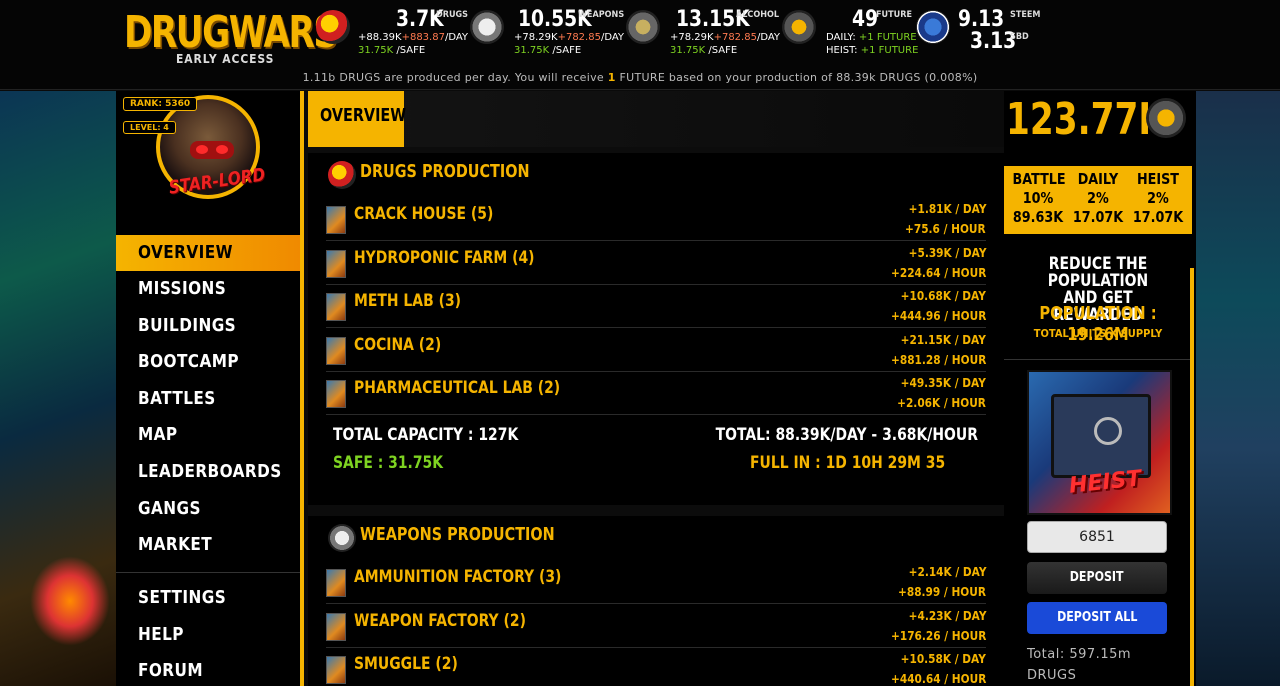 This screenshot has height=686, width=1280. I want to click on production-per-hour: +75.6 / HOUR, so click(945, 229).